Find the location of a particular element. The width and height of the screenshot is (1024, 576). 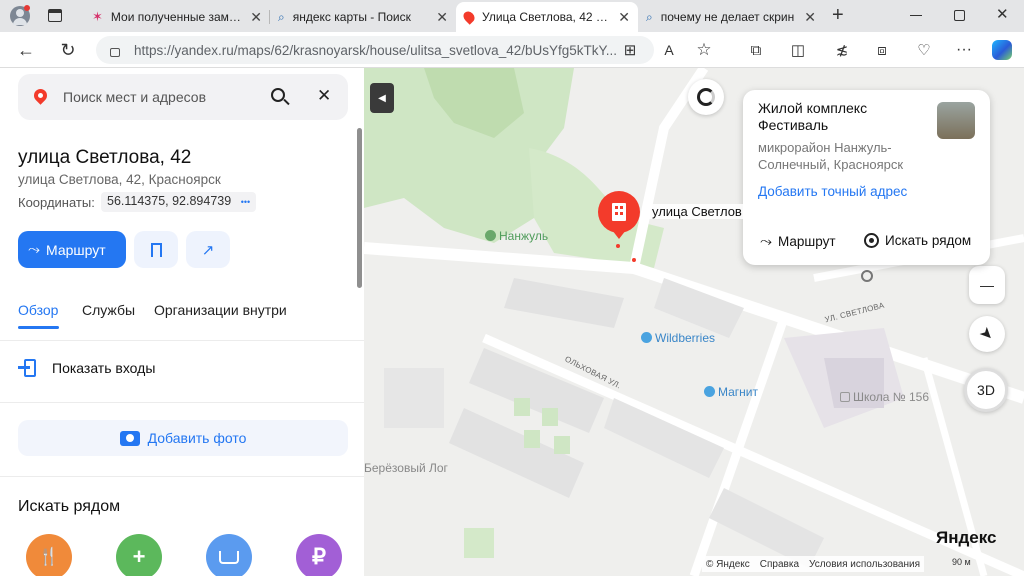

tab-screenshot-question: ⌕ почему не делает скрин ✕ is located at coordinates (731, 17).